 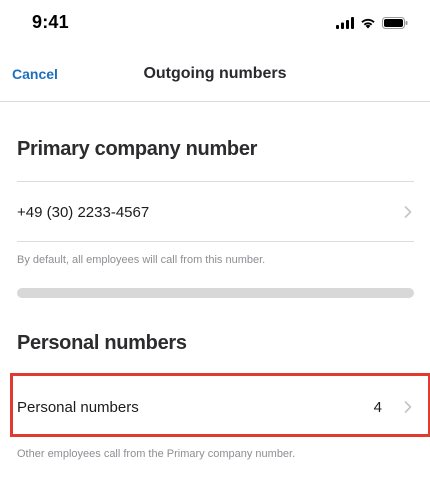 I want to click on page-title: Outgoing numbers, so click(x=215, y=73).